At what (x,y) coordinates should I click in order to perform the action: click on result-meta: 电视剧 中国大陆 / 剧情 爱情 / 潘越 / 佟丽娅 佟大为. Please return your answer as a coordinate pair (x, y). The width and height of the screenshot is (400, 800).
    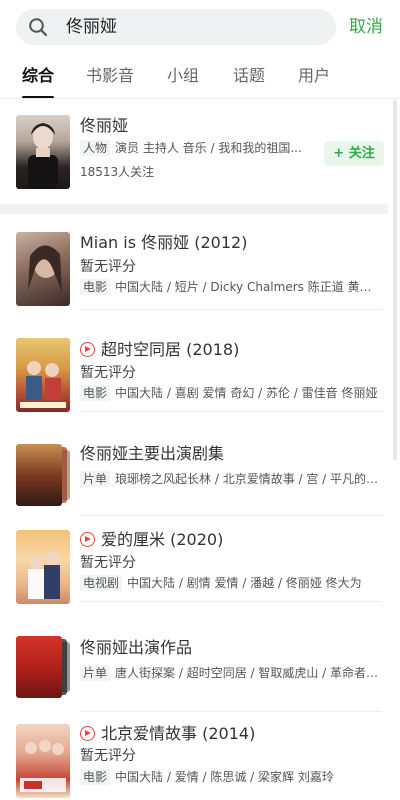
    Looking at the image, I should click on (230, 583).